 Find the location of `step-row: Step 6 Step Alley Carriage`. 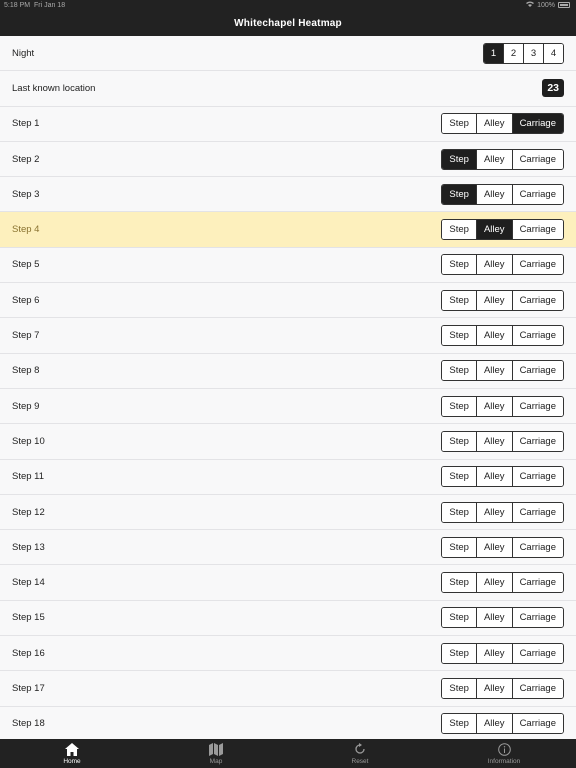

step-row: Step 6 Step Alley Carriage is located at coordinates (288, 301).